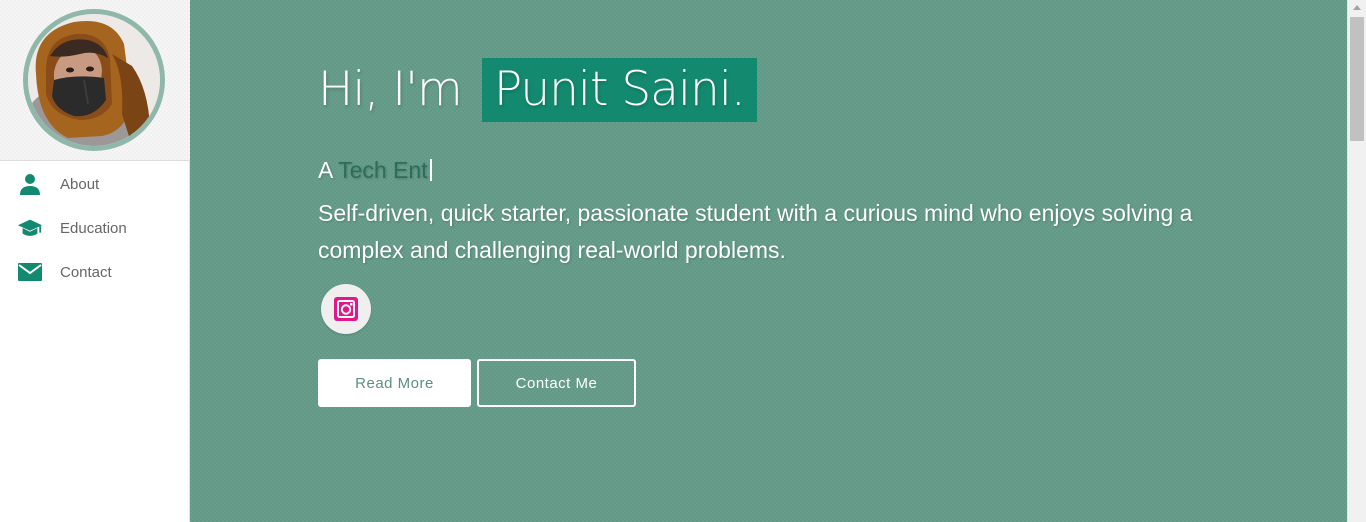  Describe the element at coordinates (390, 89) in the screenshot. I see `greeting-prefix: Hi, I'm` at that location.